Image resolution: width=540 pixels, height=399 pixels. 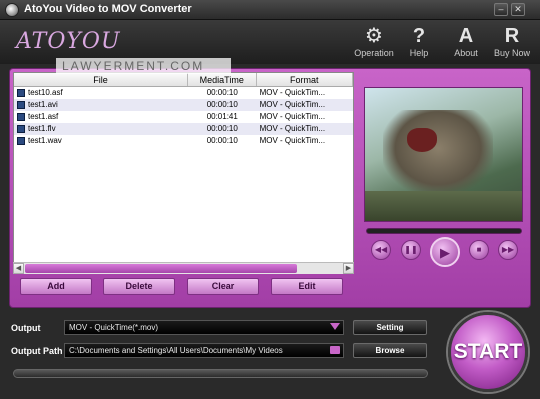 I want to click on column-format: Format, so click(x=305, y=79).